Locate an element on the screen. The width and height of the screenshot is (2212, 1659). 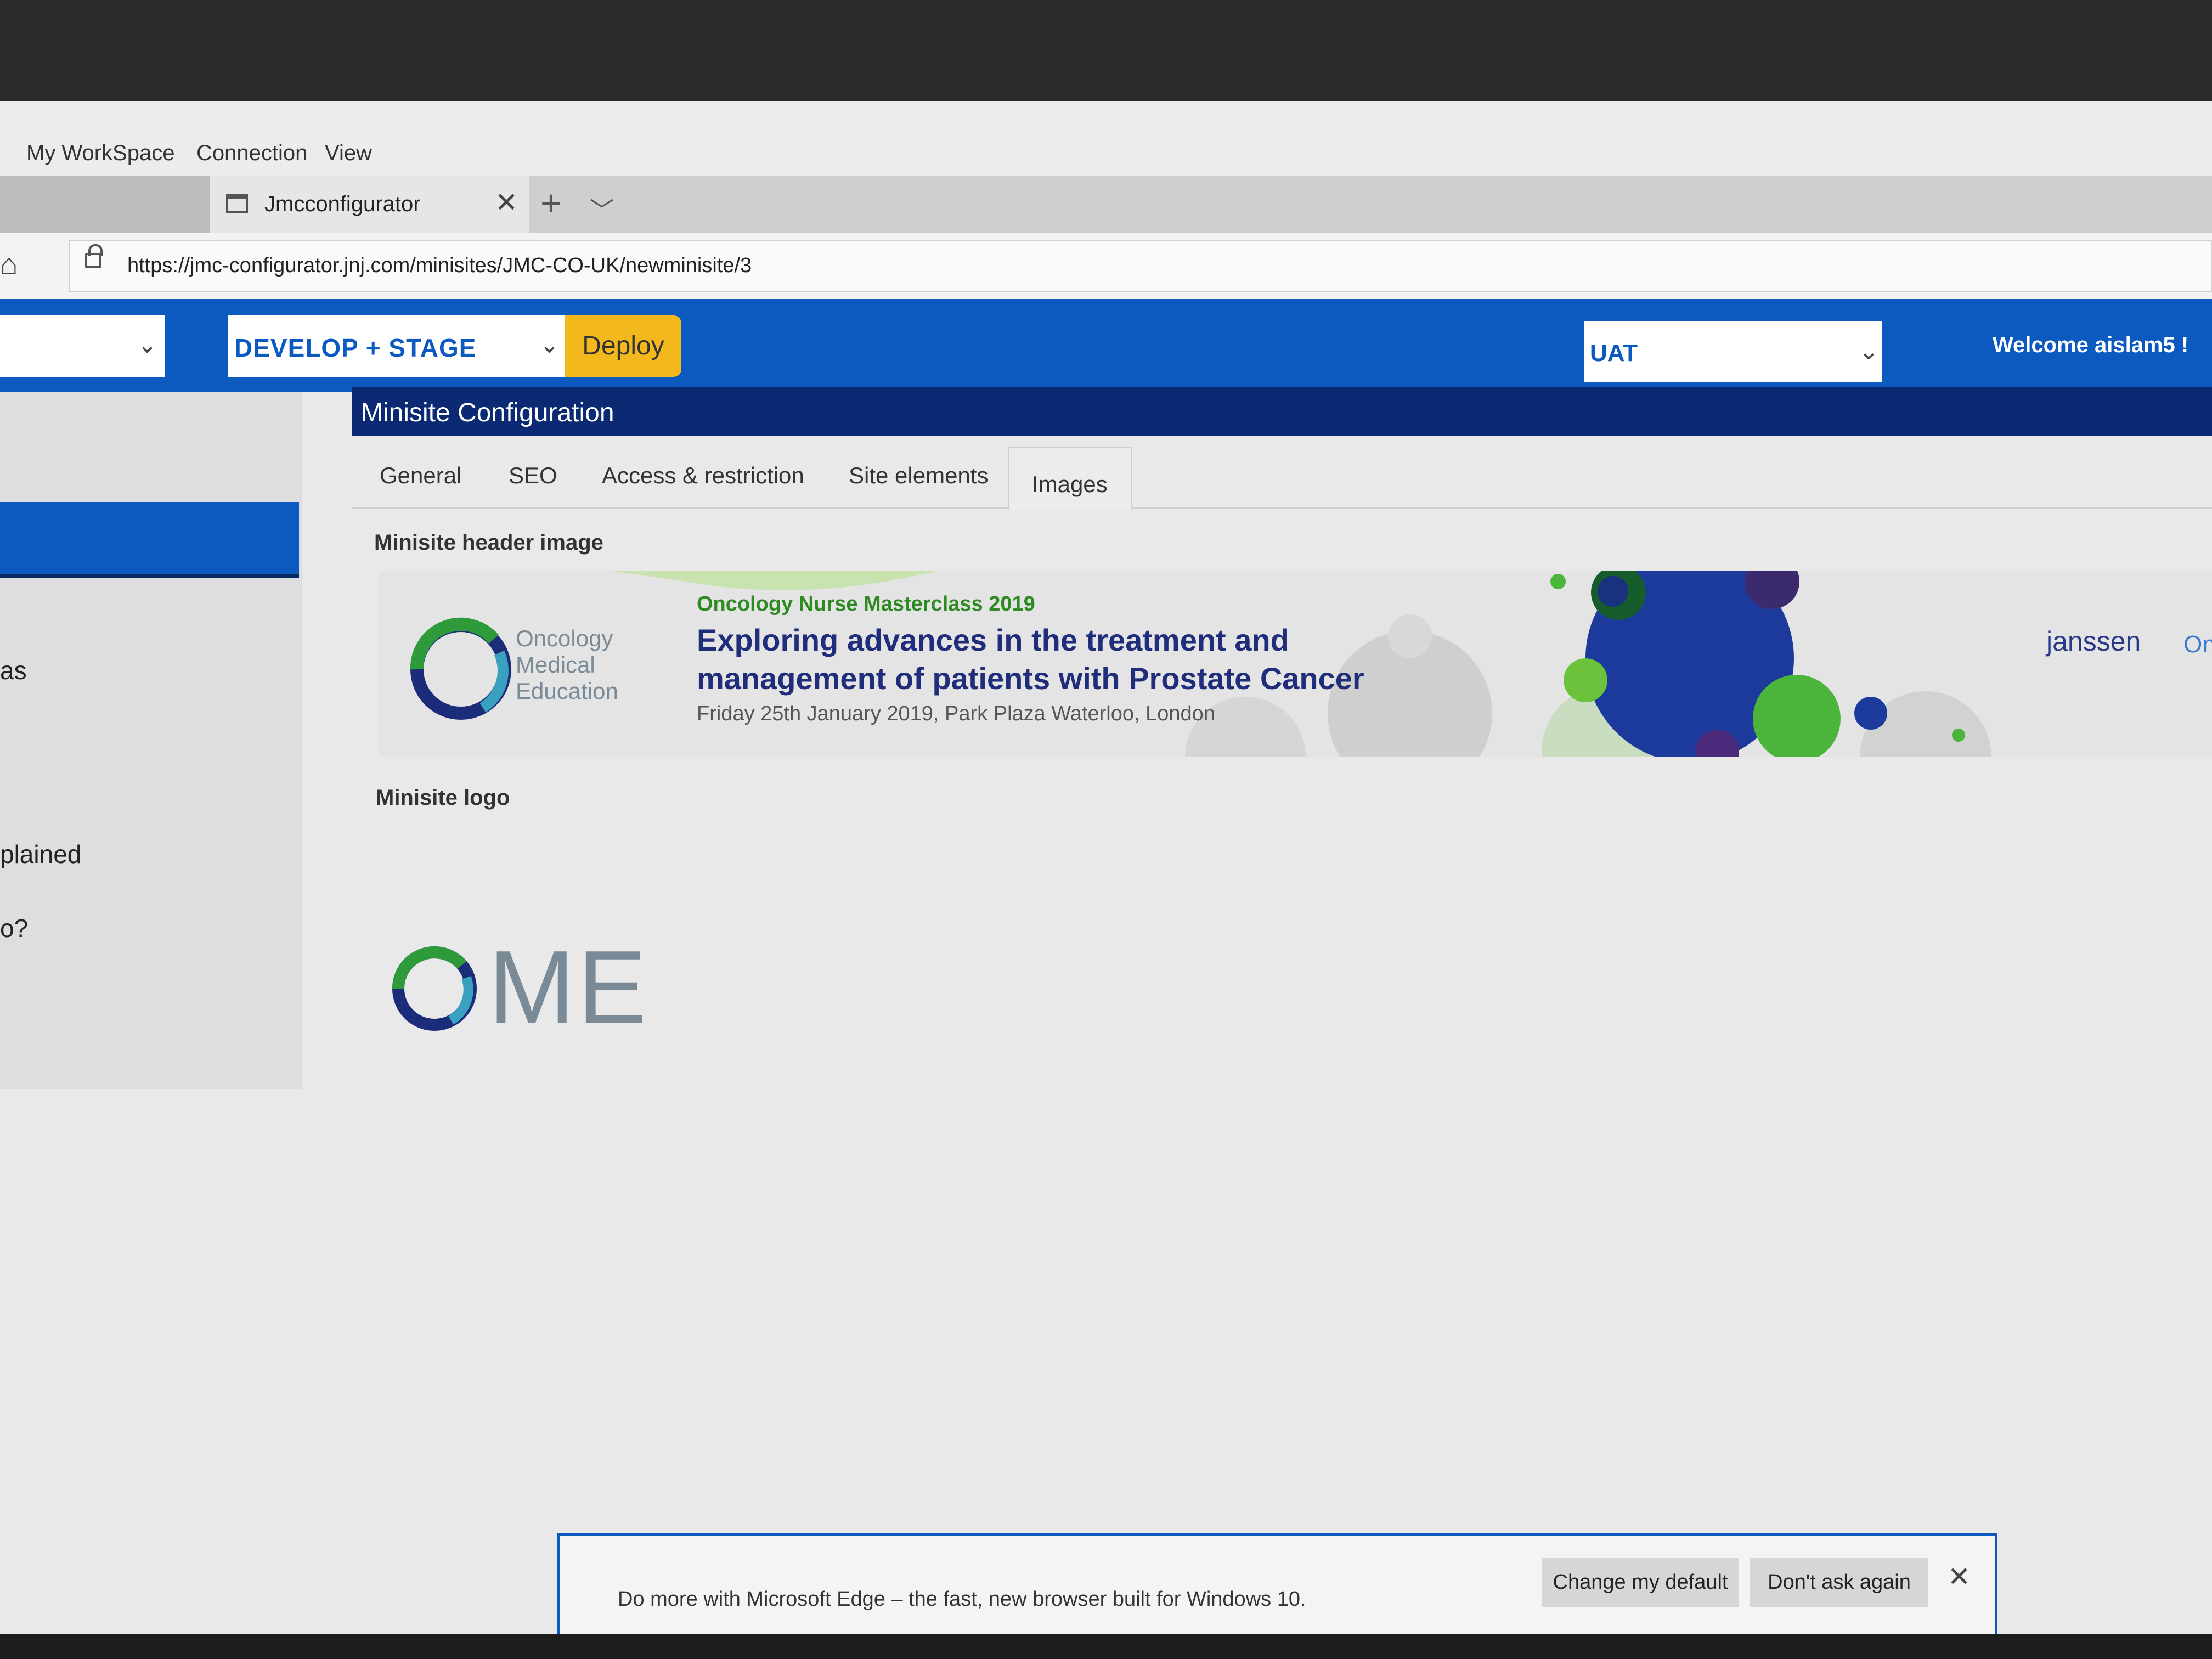
logo-label: Minisite logo is located at coordinates (443, 798).